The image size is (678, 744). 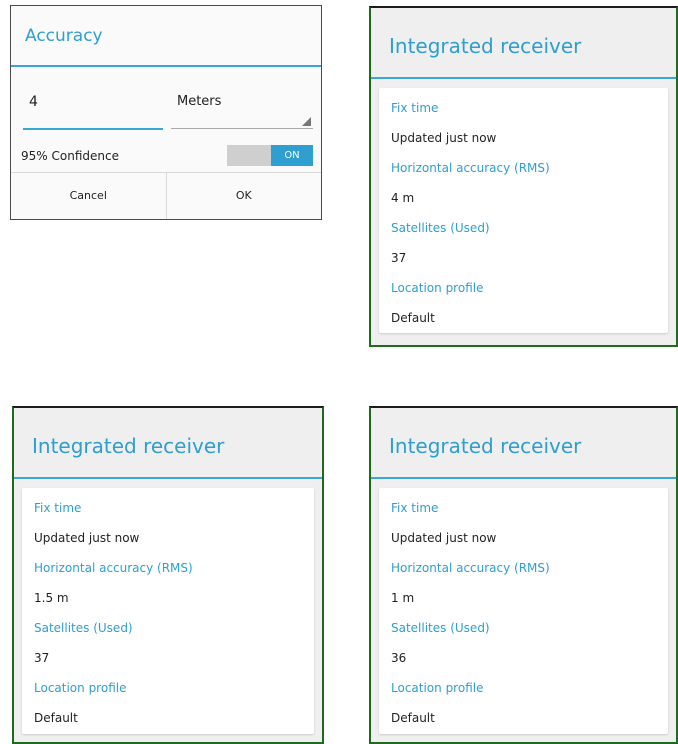 What do you see at coordinates (88, 196) in the screenshot?
I see `cancel-button: Cancel` at bounding box center [88, 196].